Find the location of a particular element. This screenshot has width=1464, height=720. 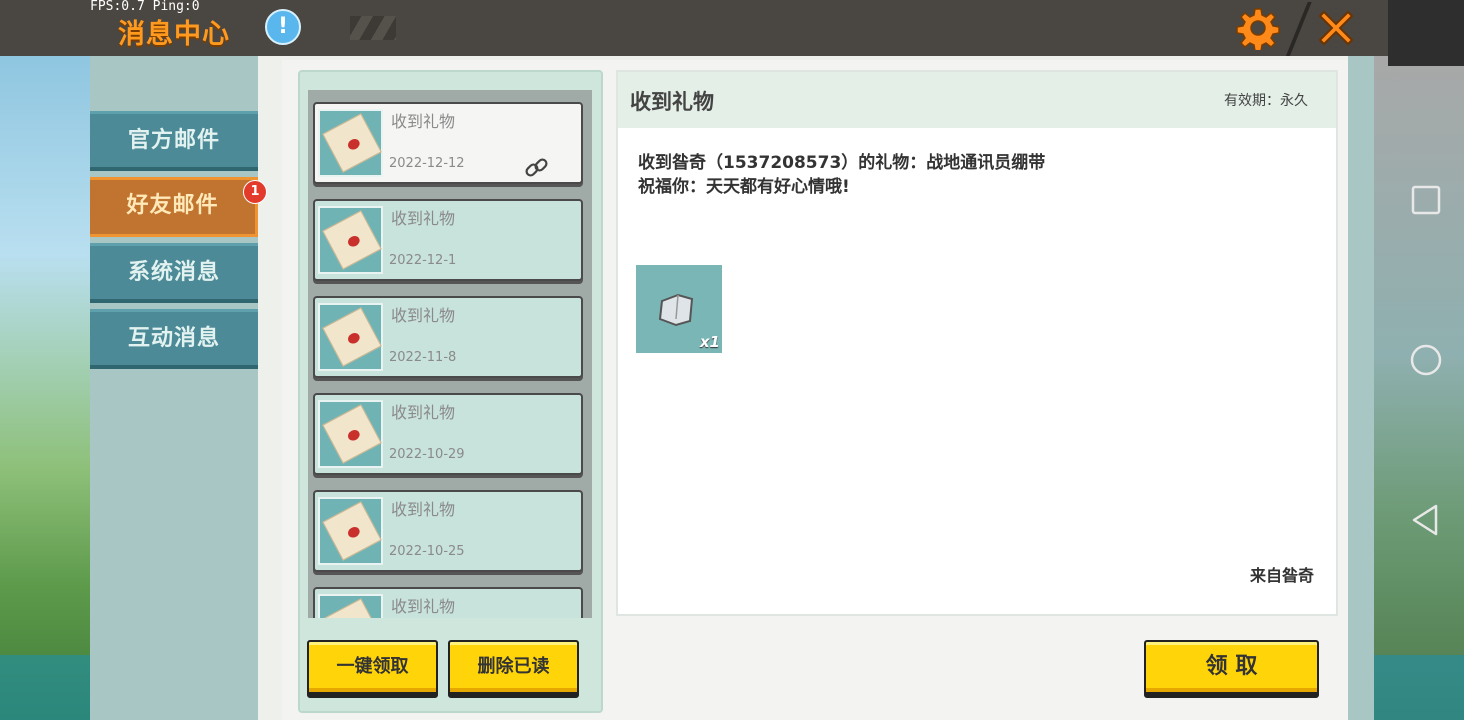

mail-date: 2022-12-12 is located at coordinates (427, 163).